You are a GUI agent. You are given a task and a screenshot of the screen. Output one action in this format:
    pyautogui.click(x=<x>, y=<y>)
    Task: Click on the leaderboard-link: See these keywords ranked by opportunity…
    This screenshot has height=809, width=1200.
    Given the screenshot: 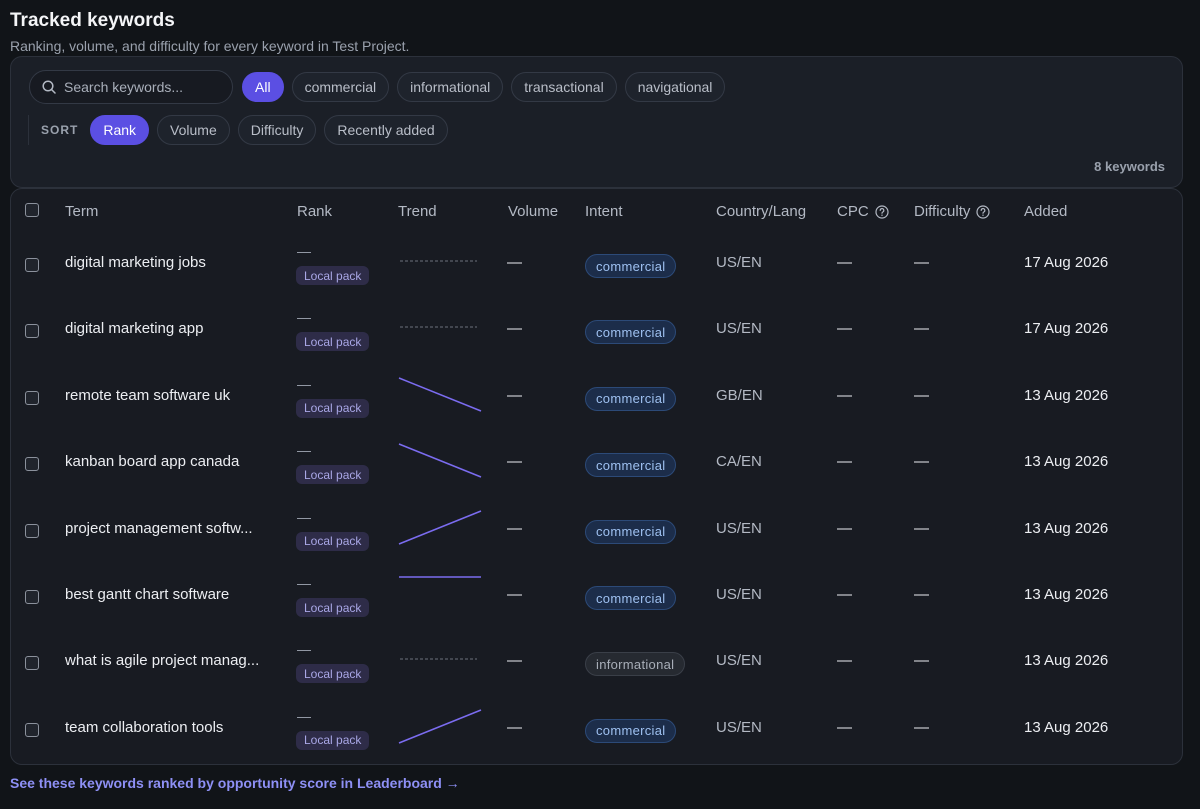 What is the action you would take?
    pyautogui.click(x=235, y=783)
    